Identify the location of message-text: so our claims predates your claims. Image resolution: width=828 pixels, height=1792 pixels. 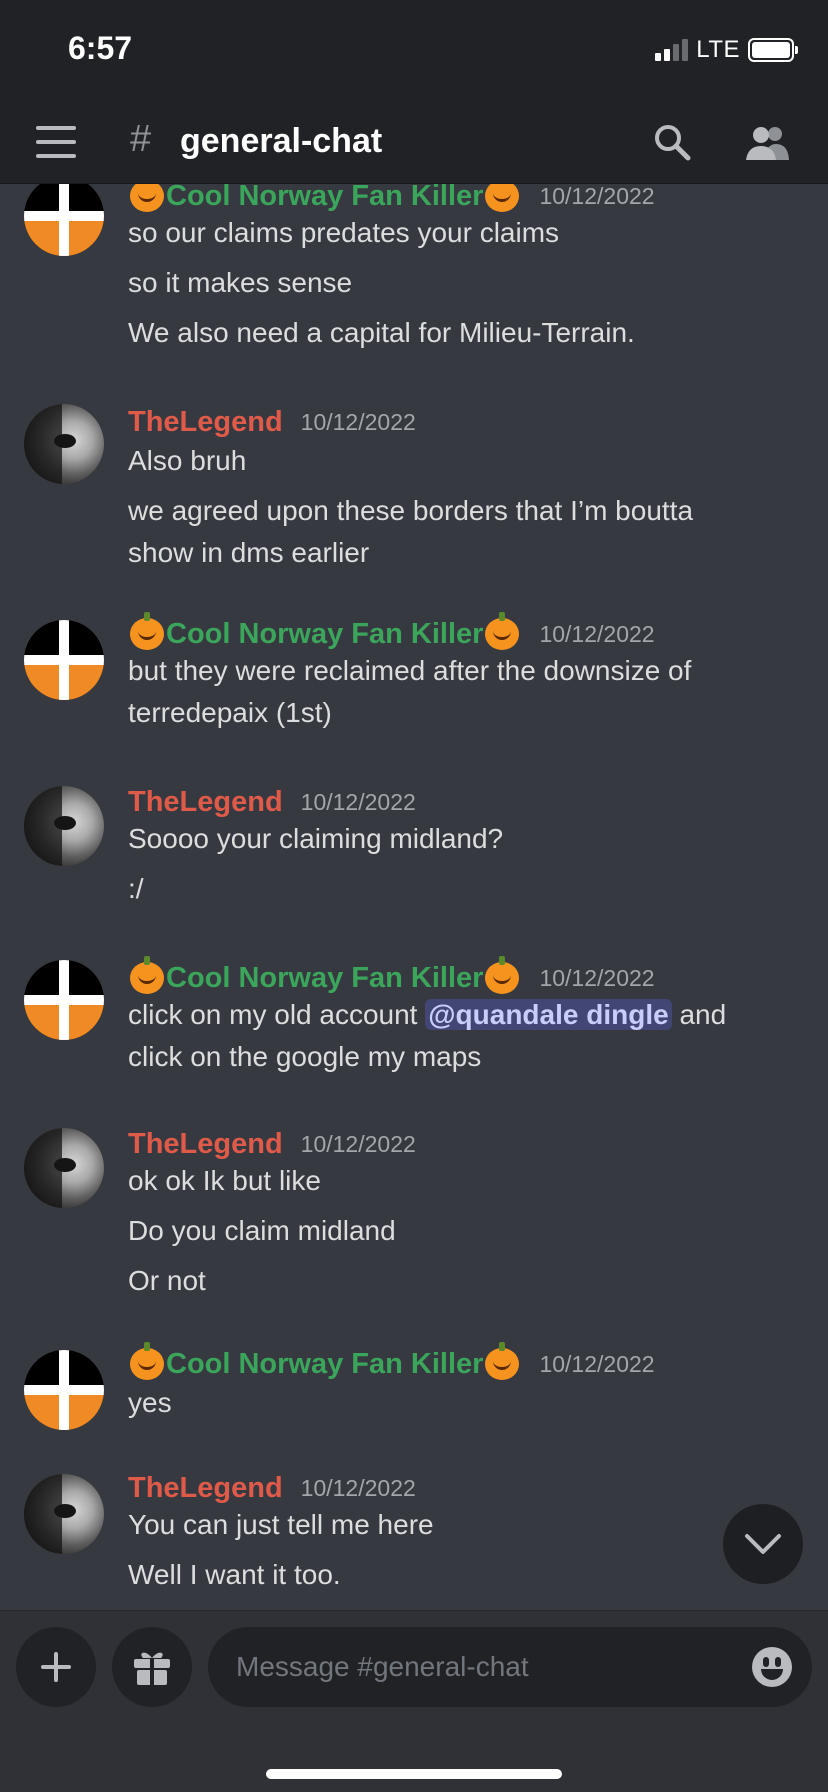
(344, 232).